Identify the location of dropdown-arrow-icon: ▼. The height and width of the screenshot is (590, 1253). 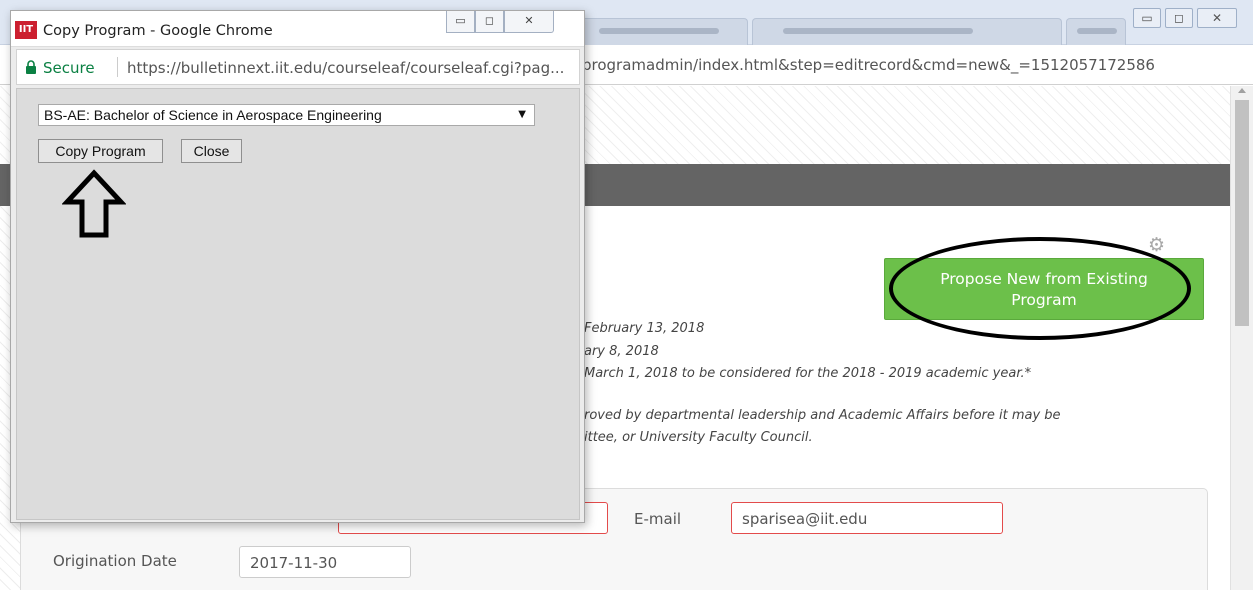
(522, 115).